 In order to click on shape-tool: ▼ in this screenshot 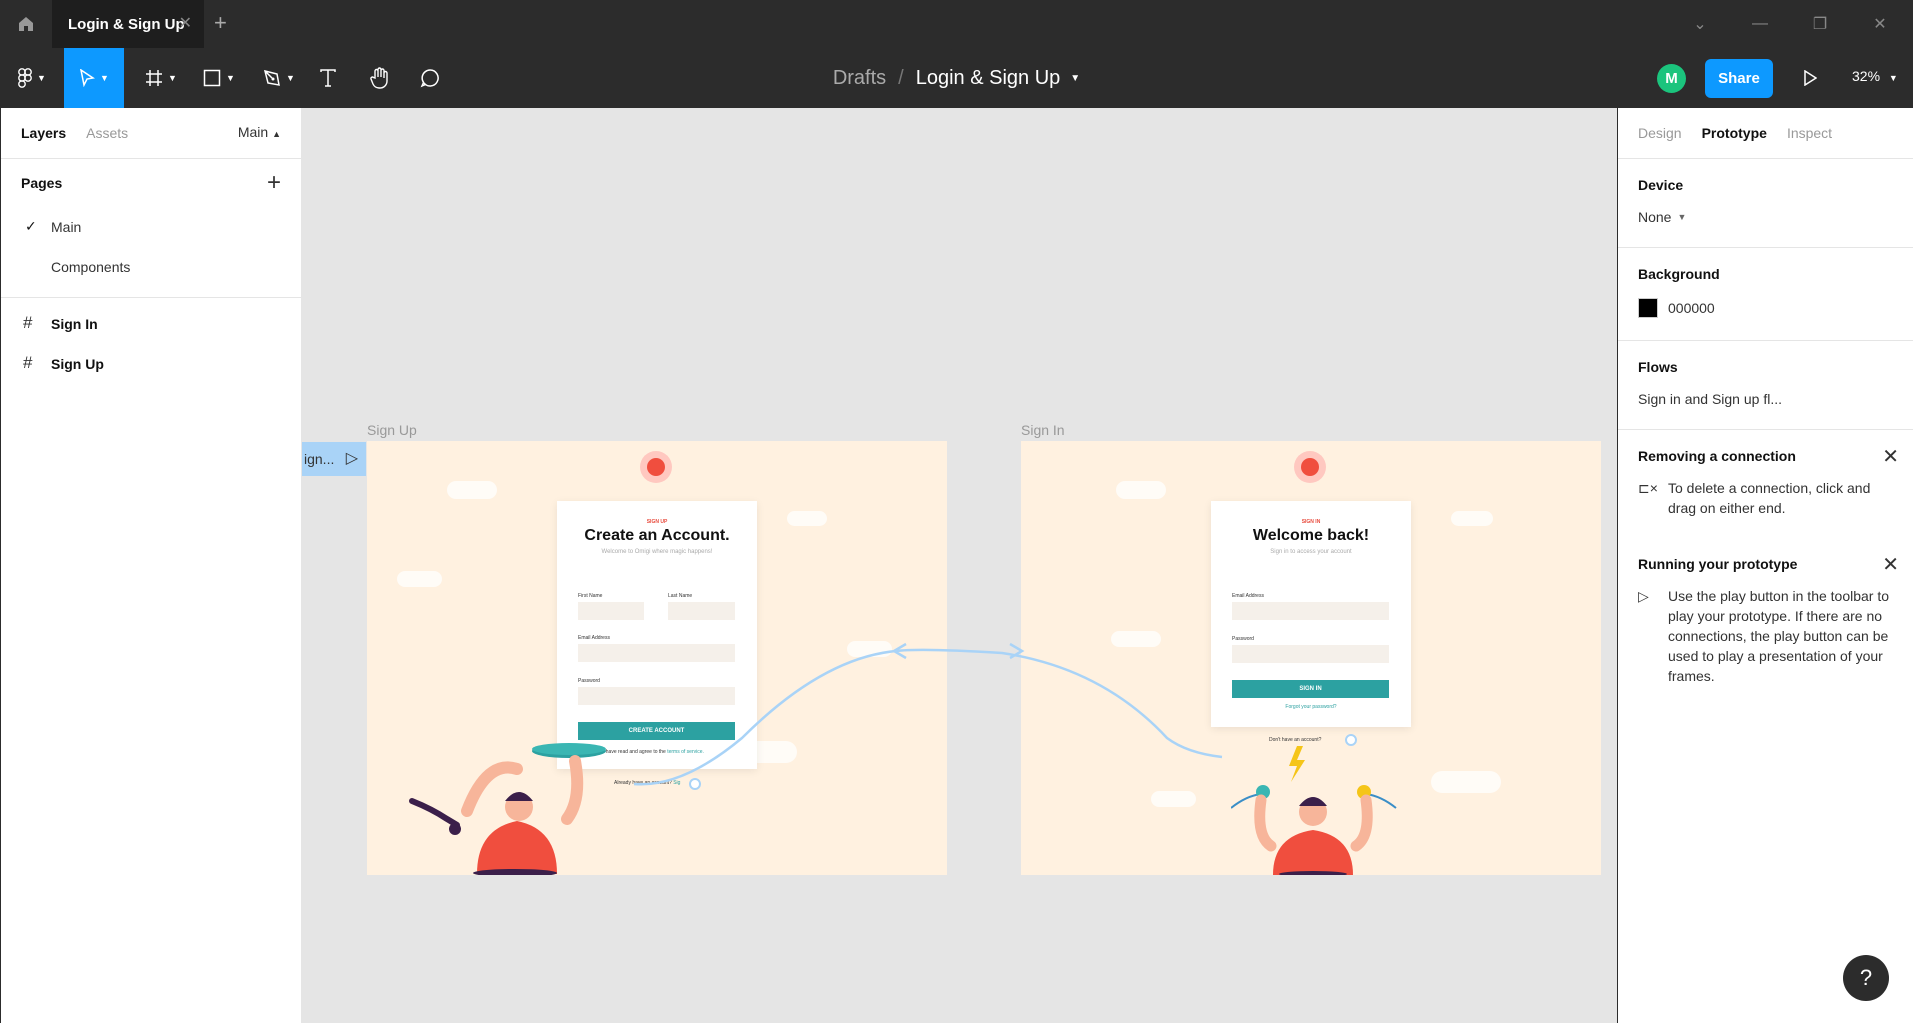, I will do `click(219, 78)`.